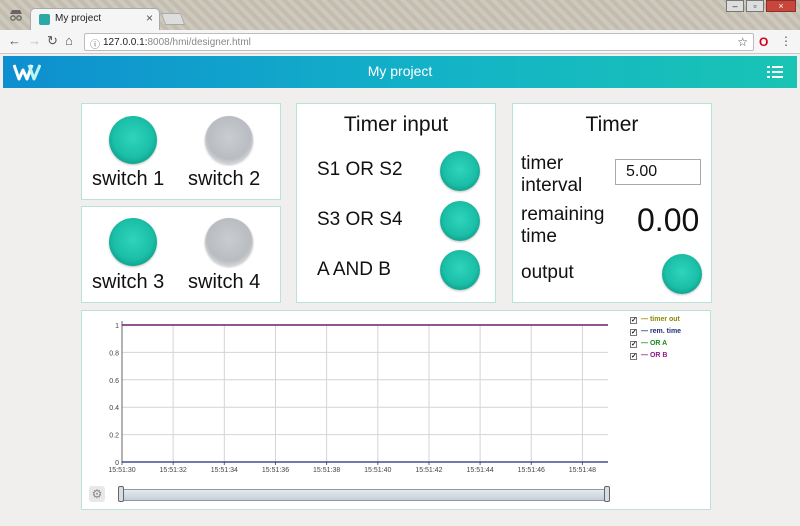  What do you see at coordinates (114, 353) in the screenshot?
I see `y-tick-label: 0.8` at bounding box center [114, 353].